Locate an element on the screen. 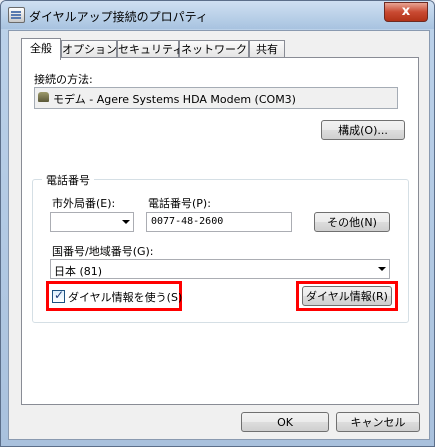 The width and height of the screenshot is (435, 447). use-dialing-rules-label: ダイヤル情報を使う(S) is located at coordinates (125, 297).